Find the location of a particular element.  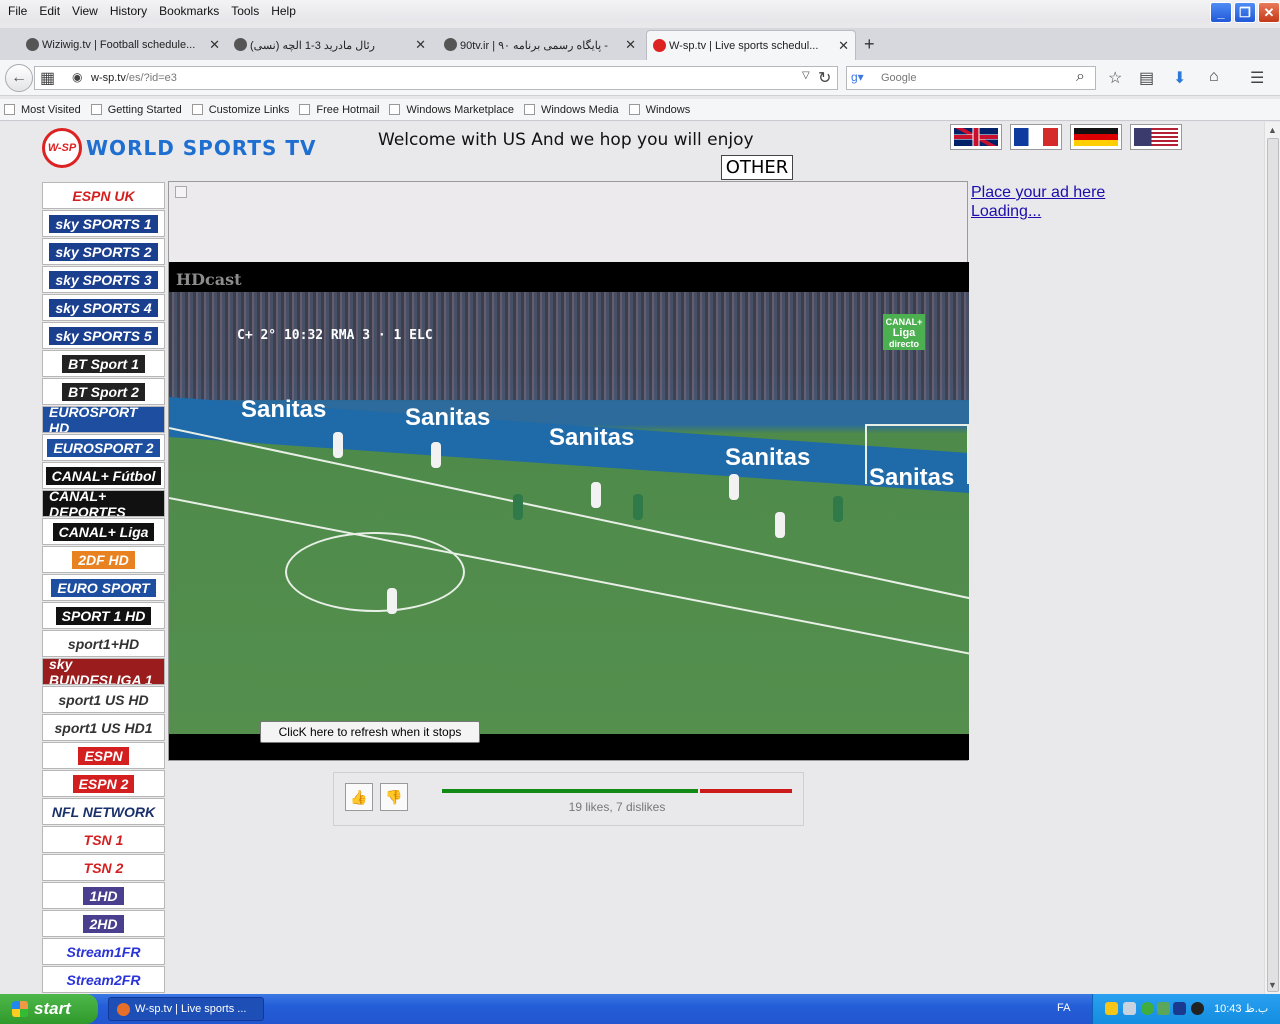

page-scrollbar: ▲ ▼ is located at coordinates (1272, 558).